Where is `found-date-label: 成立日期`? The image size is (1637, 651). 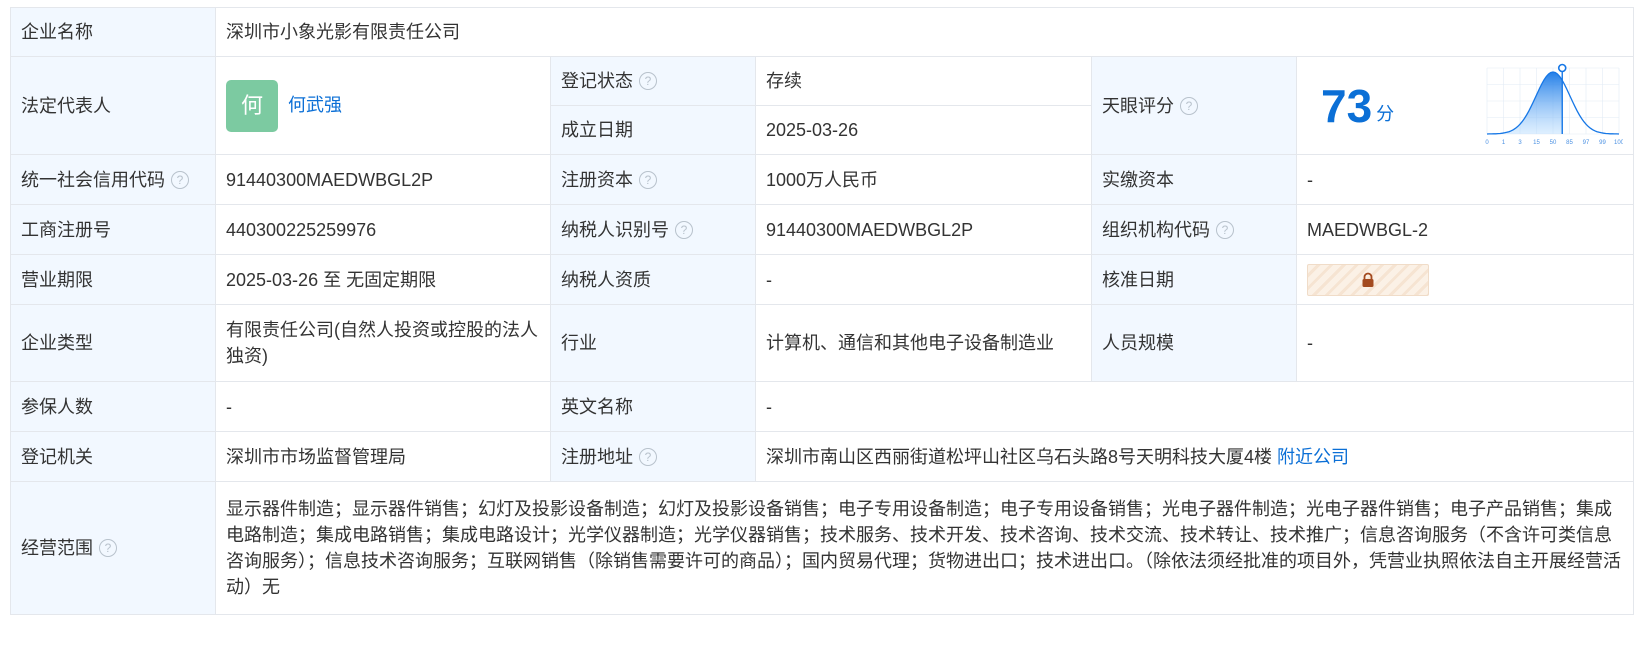 found-date-label: 成立日期 is located at coordinates (653, 130).